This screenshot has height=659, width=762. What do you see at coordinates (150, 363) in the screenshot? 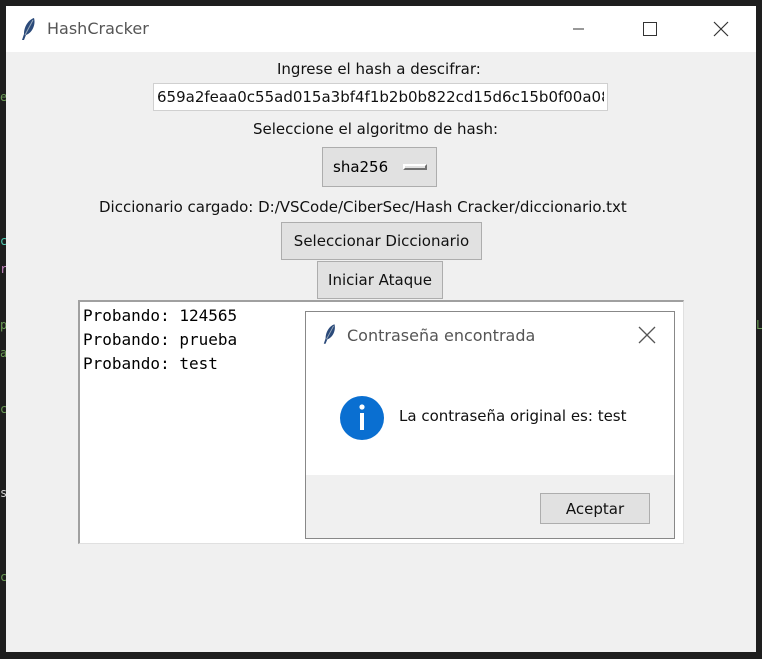
I see `output-line: Probando: test` at bounding box center [150, 363].